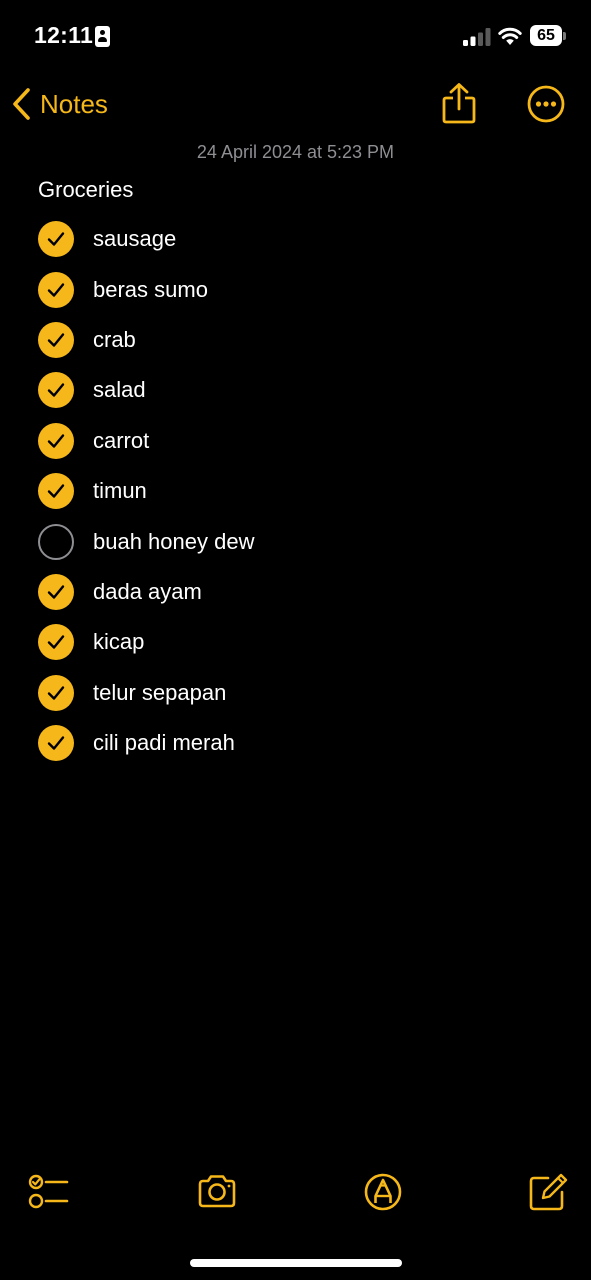 This screenshot has height=1280, width=591. I want to click on checklist-item: carrot, so click(146, 441).